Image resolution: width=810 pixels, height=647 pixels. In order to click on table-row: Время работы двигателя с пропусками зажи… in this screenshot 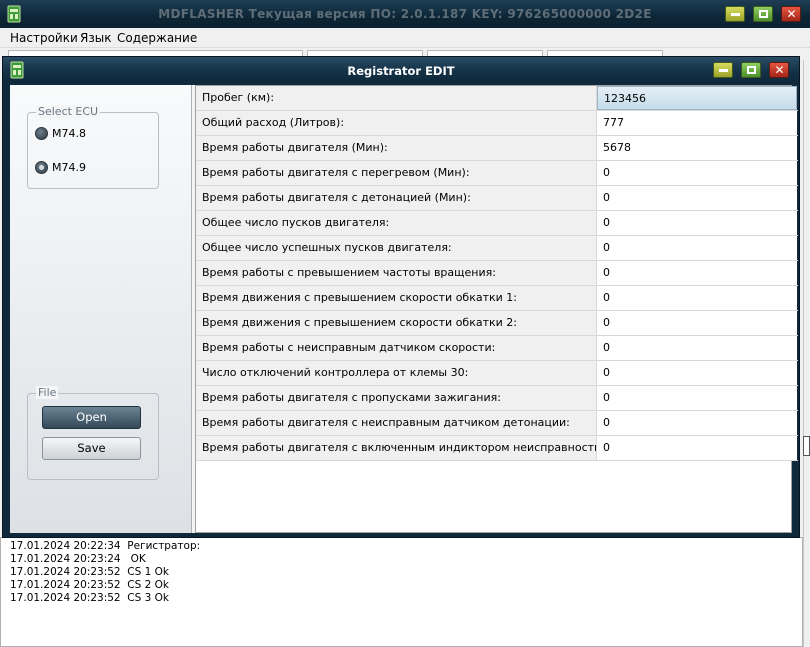, I will do `click(497, 398)`.